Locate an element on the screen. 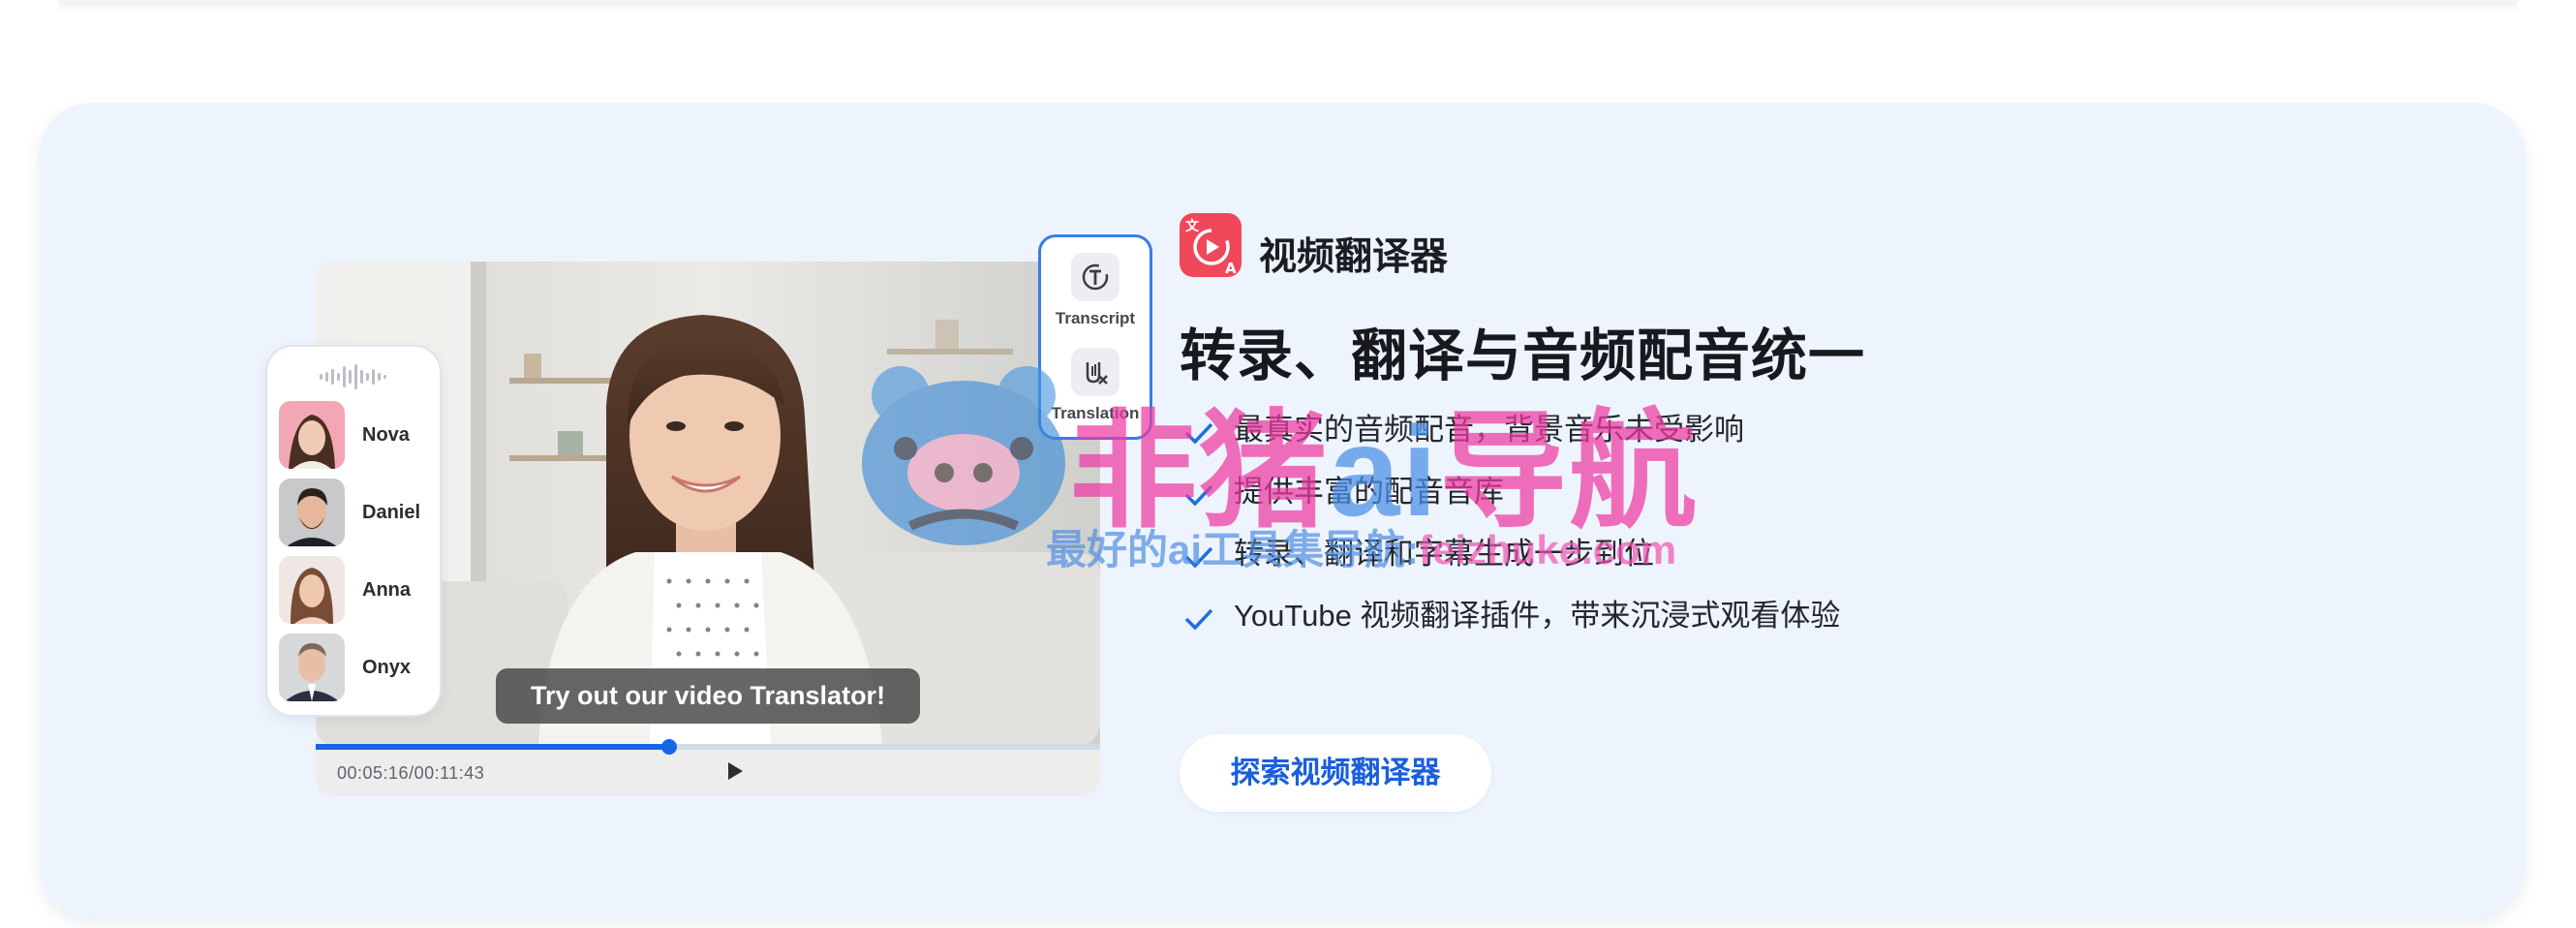  progress-bar is located at coordinates (708, 747).